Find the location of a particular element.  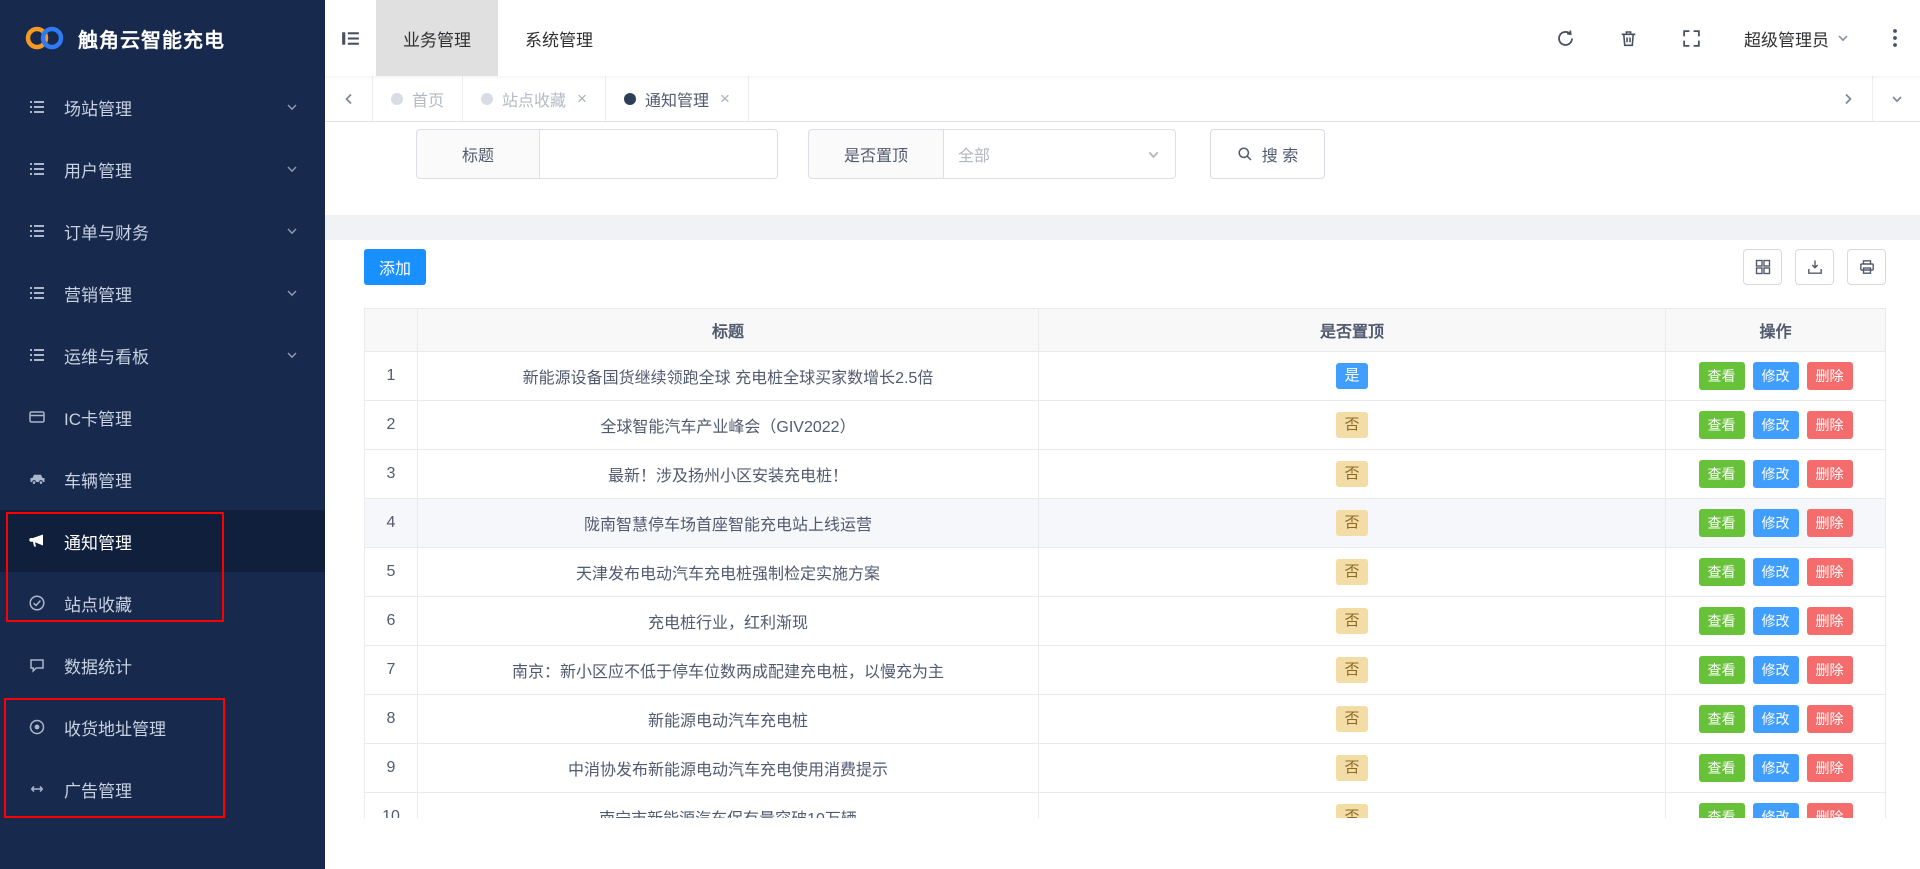

top-nav-tabs: 业务管理 系统管理 is located at coordinates (498, 38).